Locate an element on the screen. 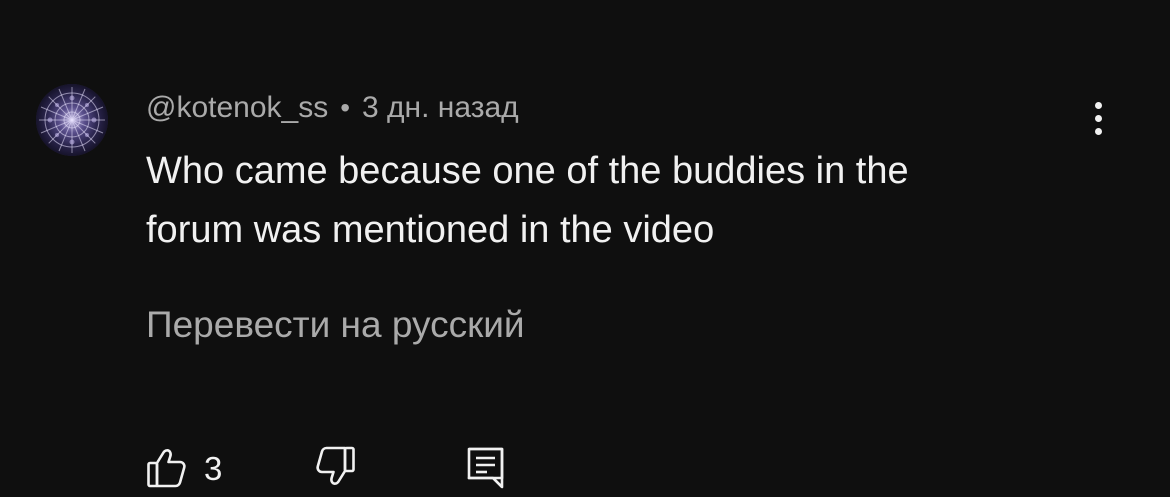 The image size is (1170, 497). reply-button is located at coordinates (486, 469).